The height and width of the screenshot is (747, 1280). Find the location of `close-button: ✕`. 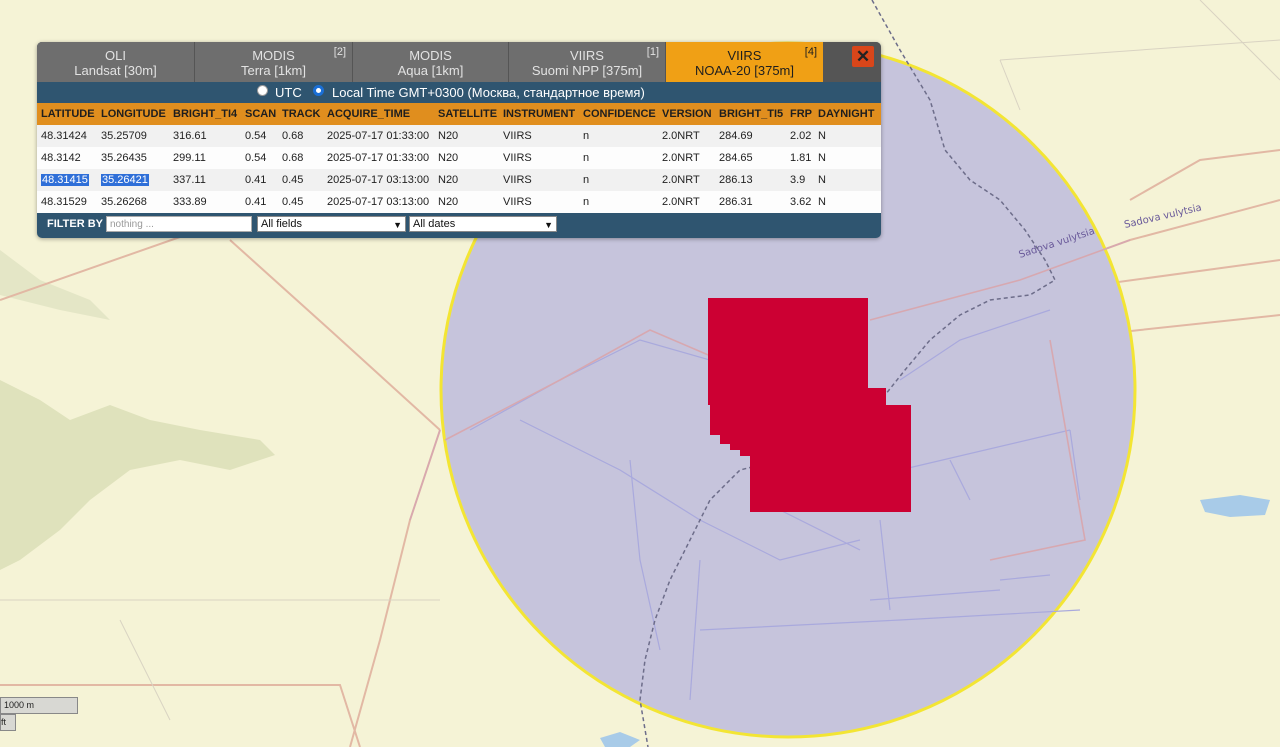

close-button: ✕ is located at coordinates (863, 56).